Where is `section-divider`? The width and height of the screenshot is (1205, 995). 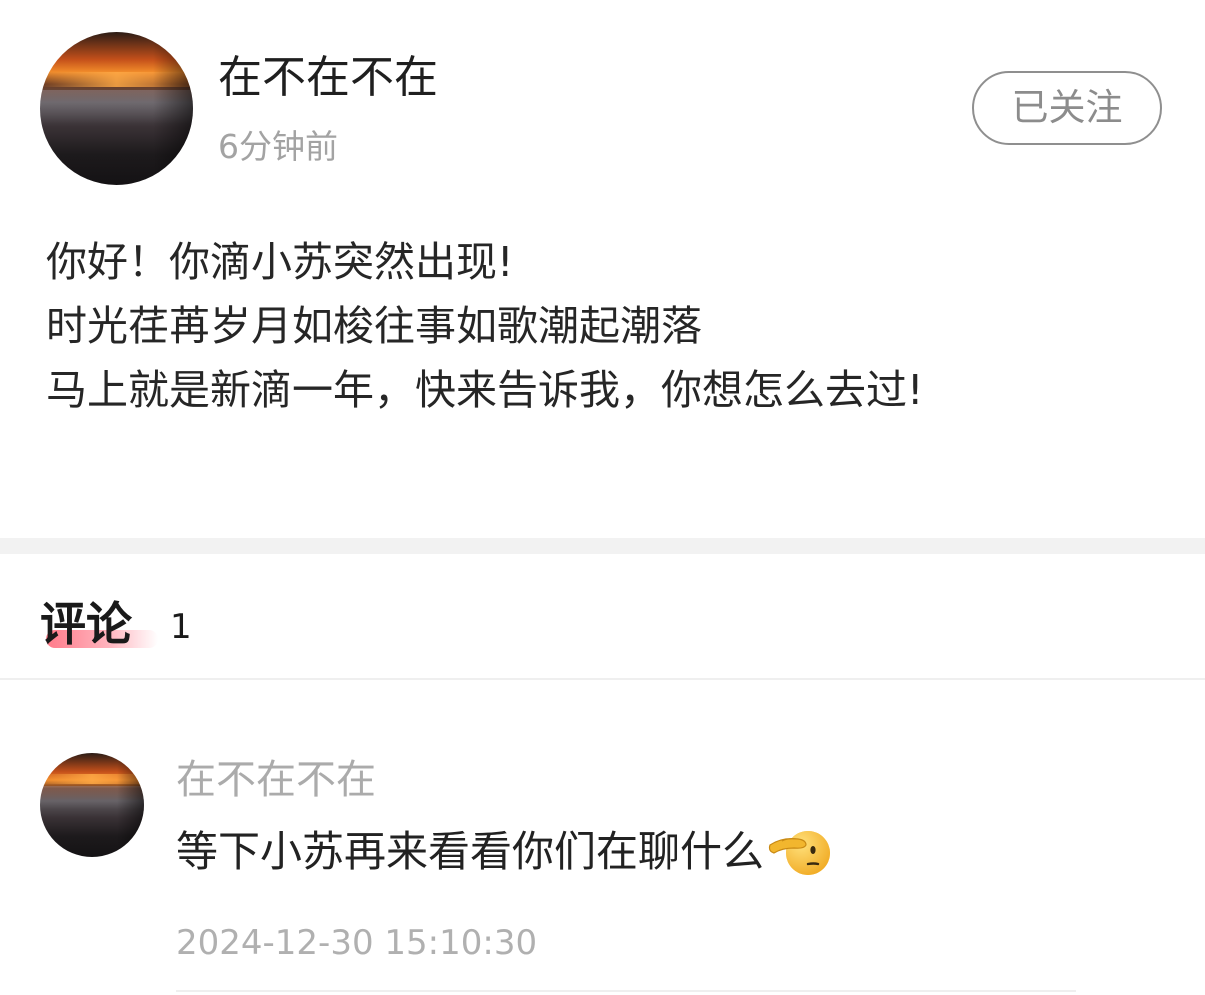 section-divider is located at coordinates (602, 546).